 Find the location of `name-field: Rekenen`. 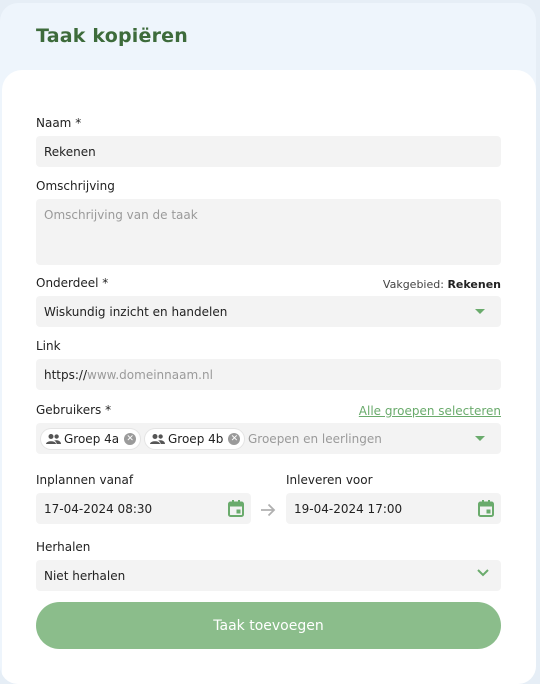

name-field: Rekenen is located at coordinates (268, 151).